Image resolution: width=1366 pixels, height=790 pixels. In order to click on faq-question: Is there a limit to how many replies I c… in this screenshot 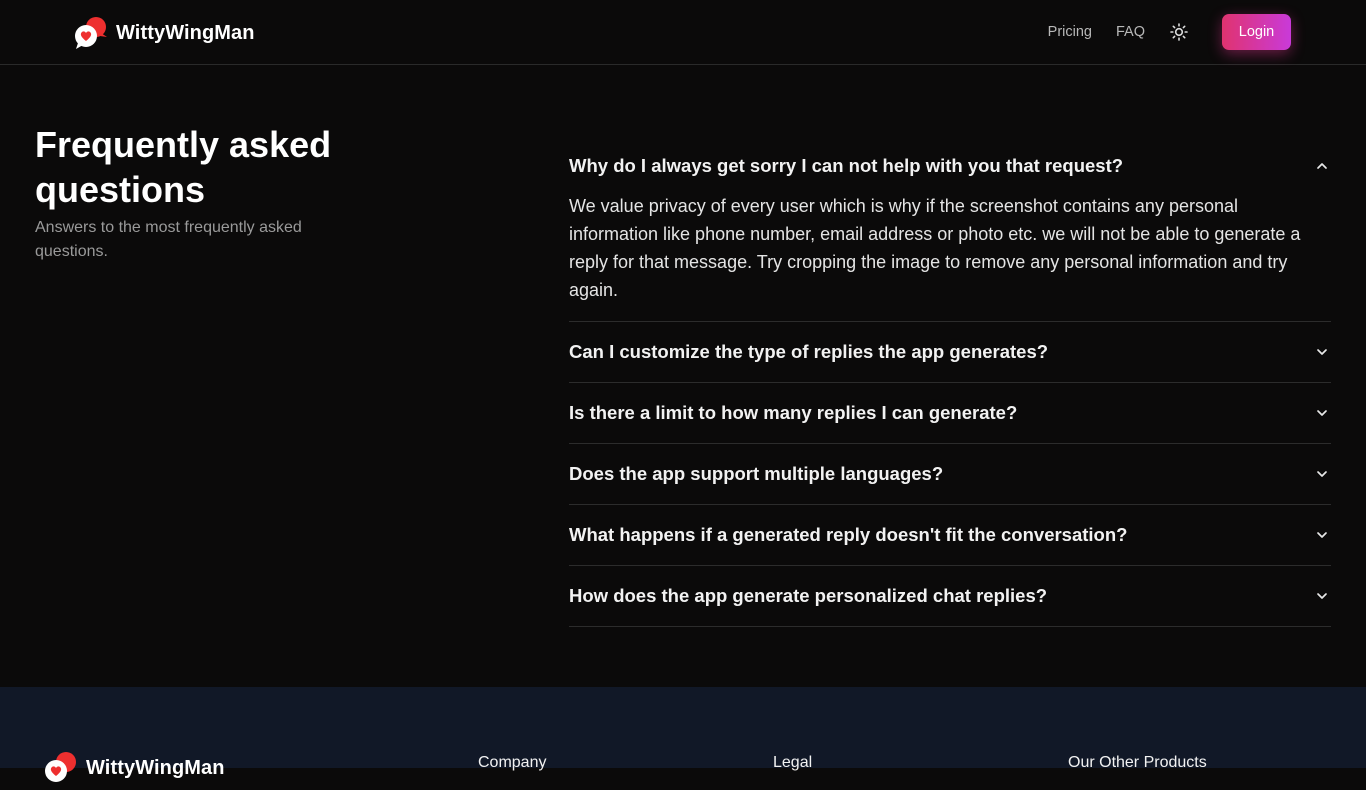, I will do `click(793, 412)`.